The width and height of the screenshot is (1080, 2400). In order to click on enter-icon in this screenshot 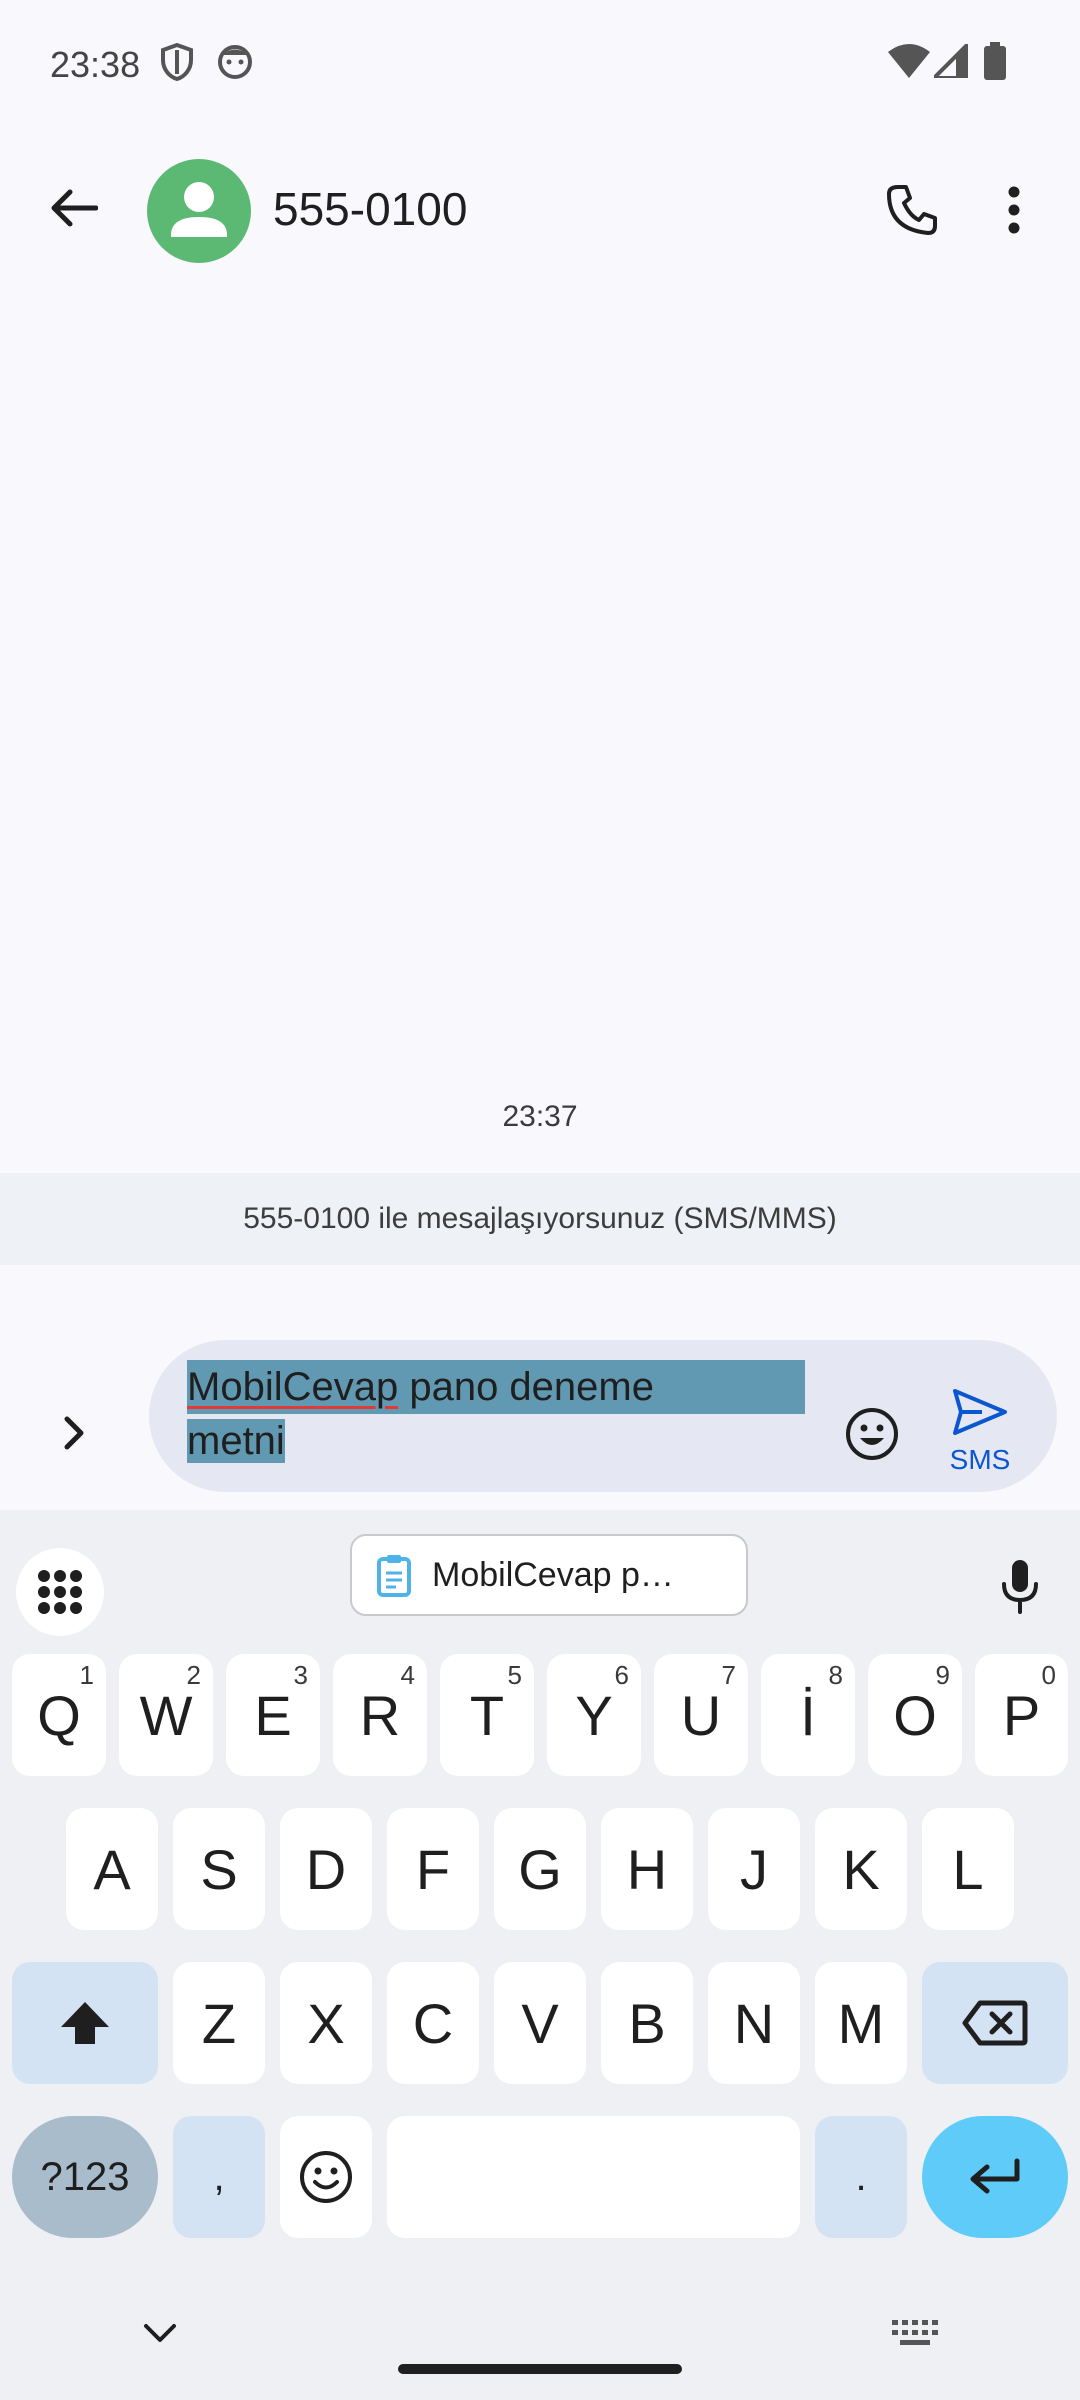, I will do `click(995, 2176)`.